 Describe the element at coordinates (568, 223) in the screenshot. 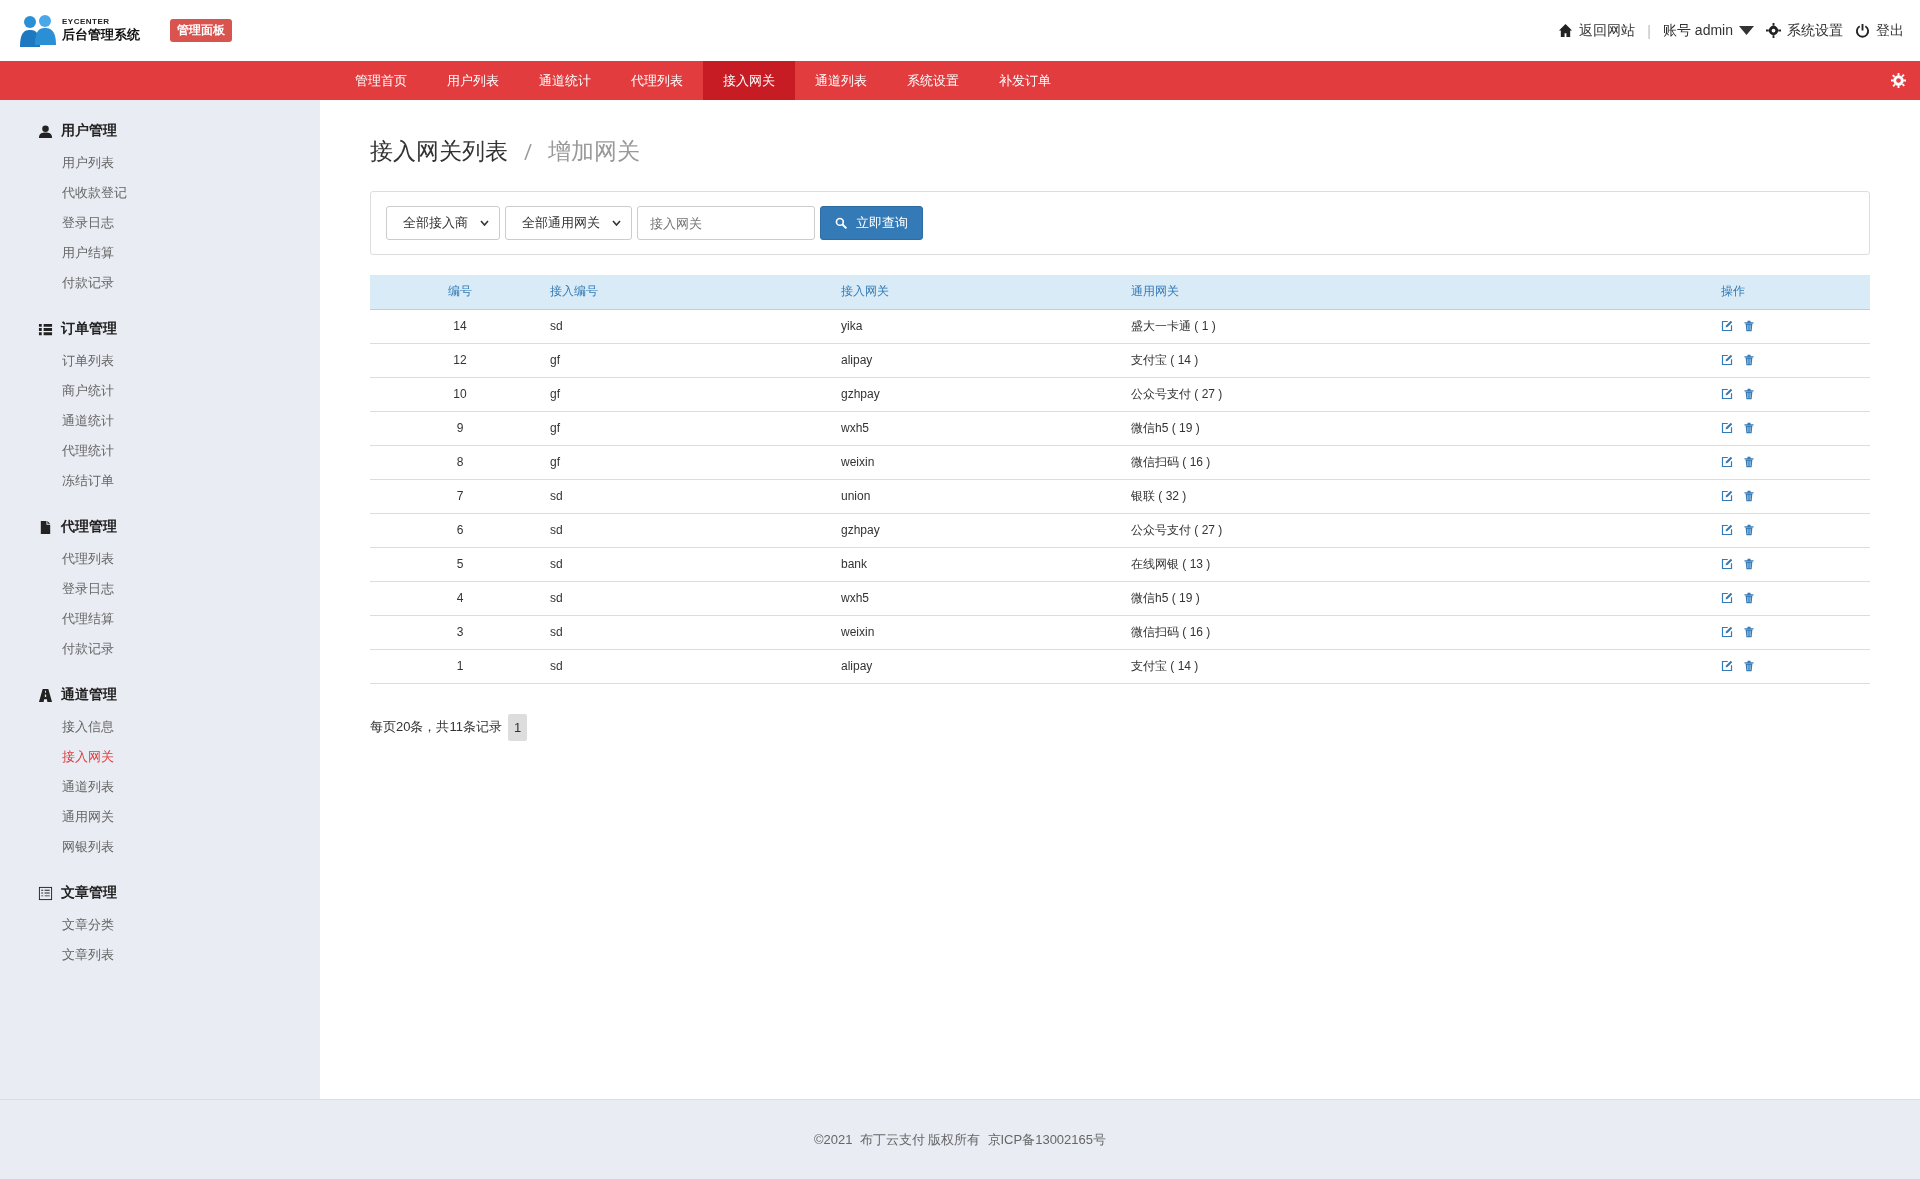

I see `dropdown: 全部通用网关` at that location.